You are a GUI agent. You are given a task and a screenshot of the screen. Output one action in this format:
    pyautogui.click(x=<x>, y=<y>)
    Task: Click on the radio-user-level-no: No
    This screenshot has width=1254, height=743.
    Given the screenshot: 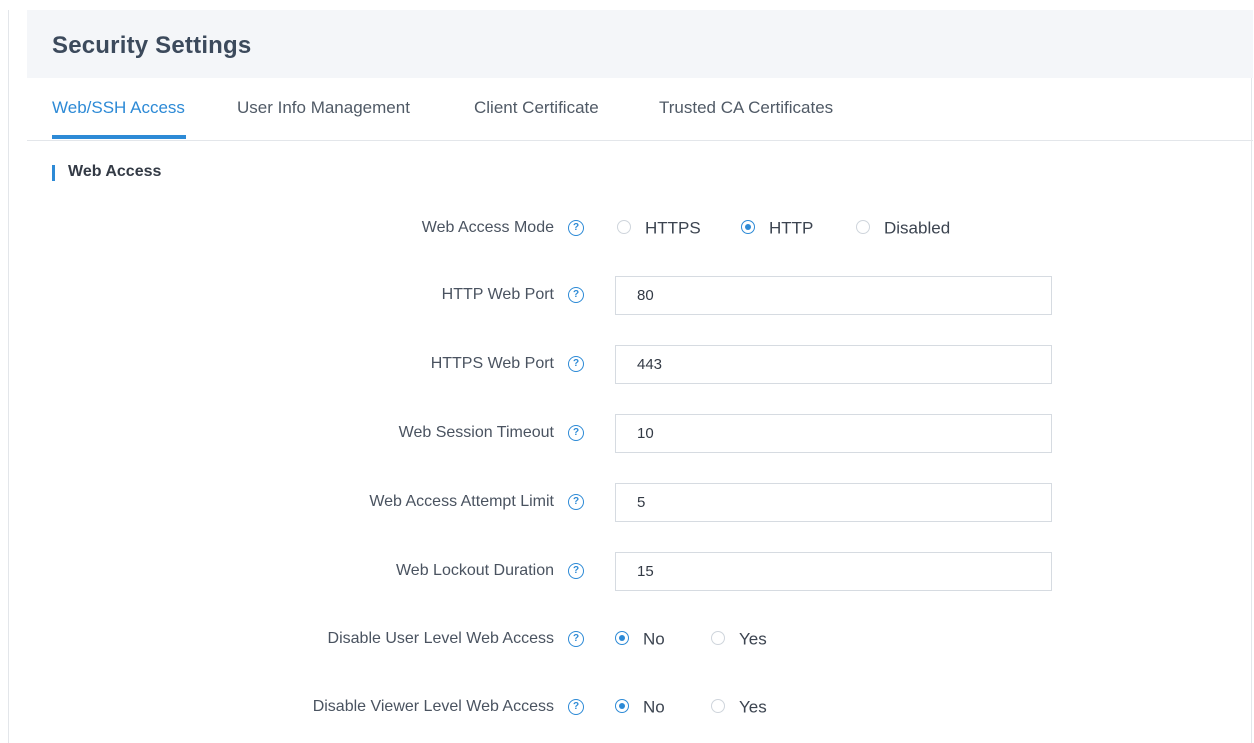 What is the action you would take?
    pyautogui.click(x=640, y=639)
    